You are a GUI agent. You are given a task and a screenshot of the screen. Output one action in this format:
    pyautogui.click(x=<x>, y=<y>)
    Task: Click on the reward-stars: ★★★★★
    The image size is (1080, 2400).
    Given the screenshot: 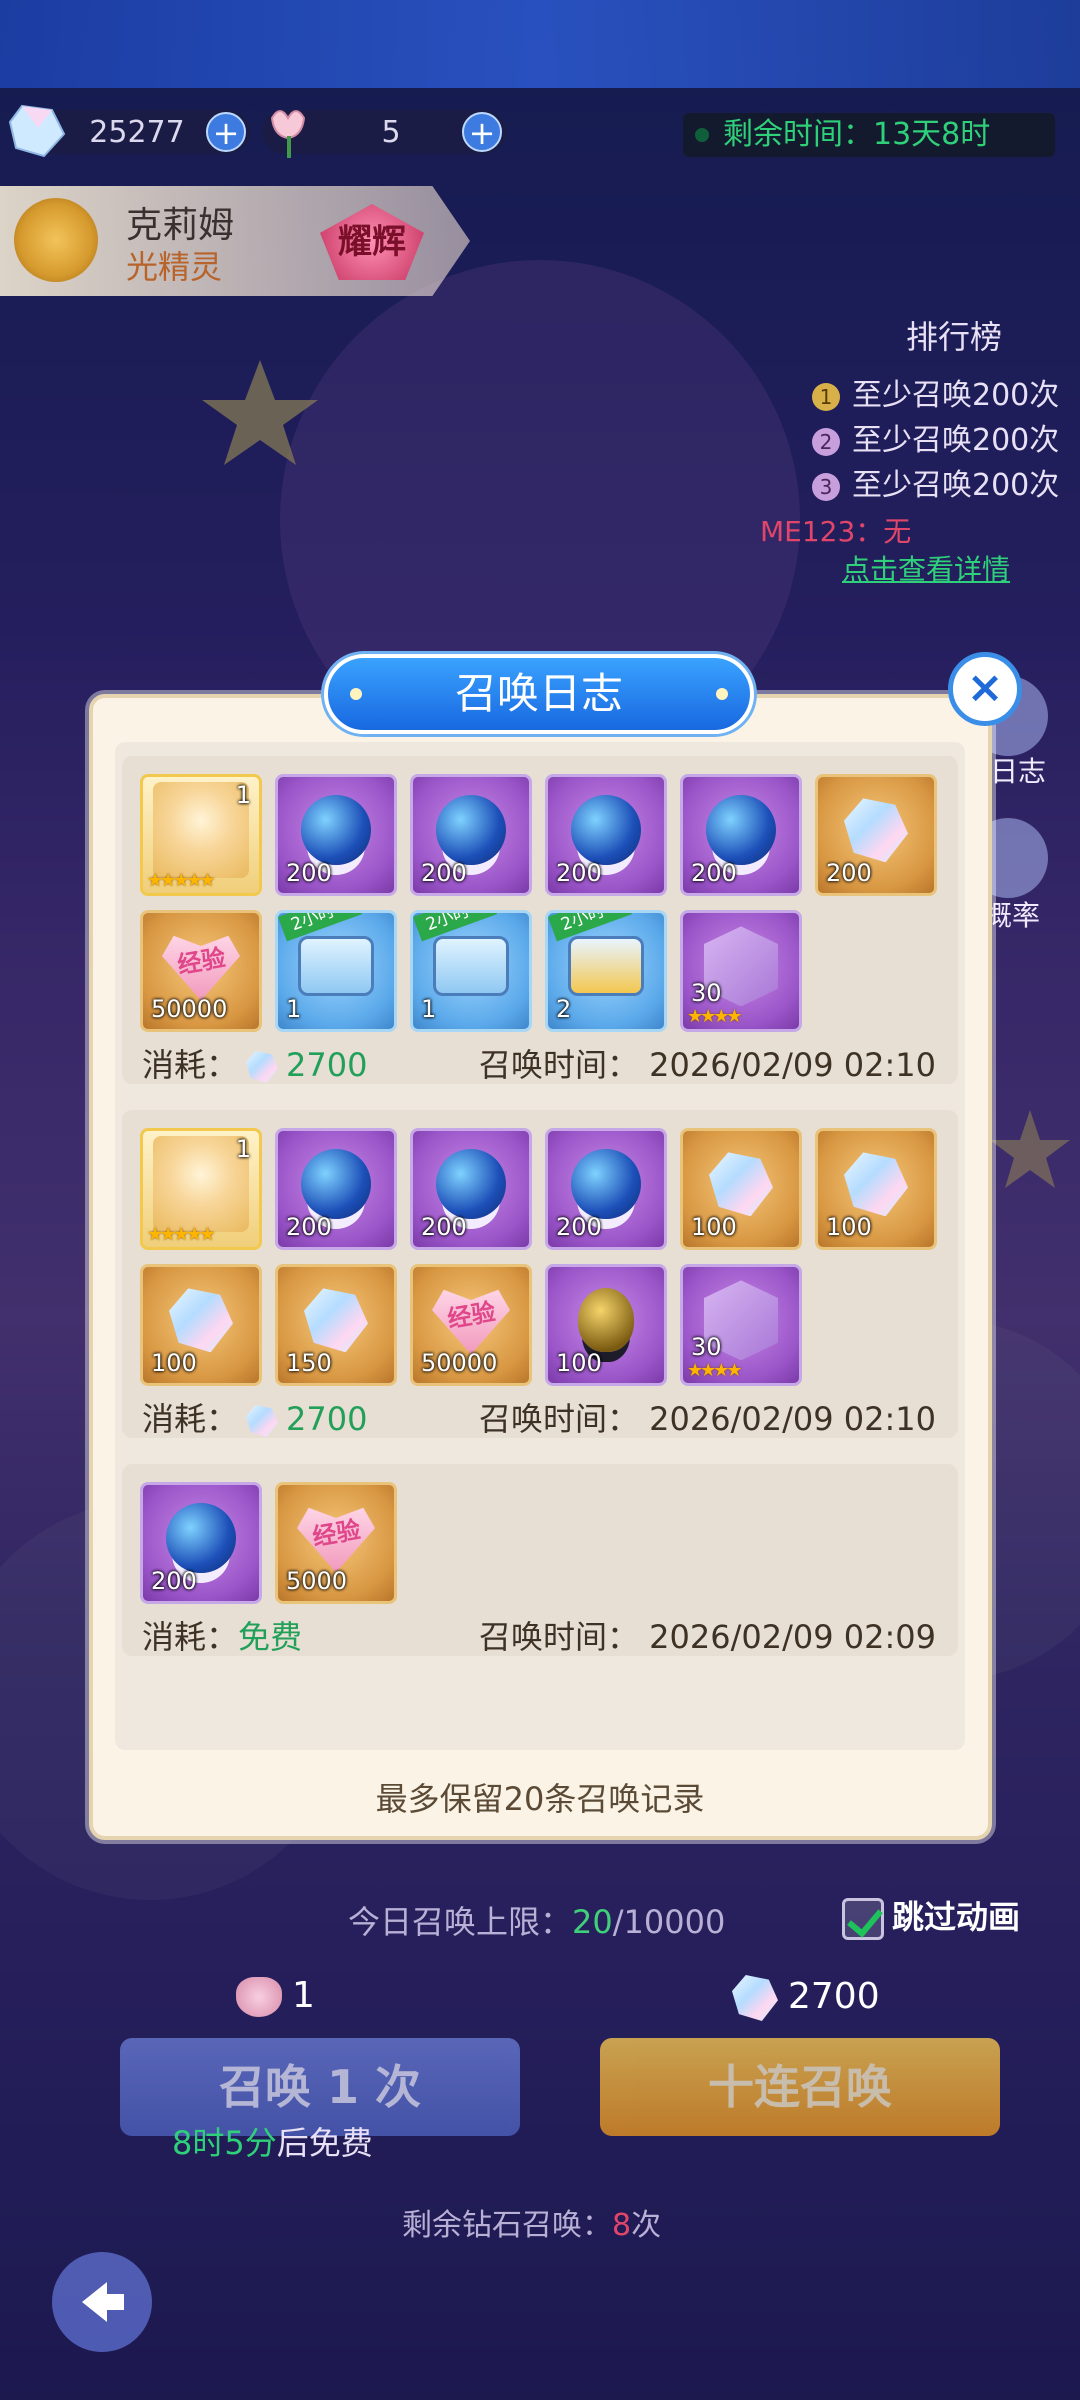 What is the action you would take?
    pyautogui.click(x=181, y=880)
    